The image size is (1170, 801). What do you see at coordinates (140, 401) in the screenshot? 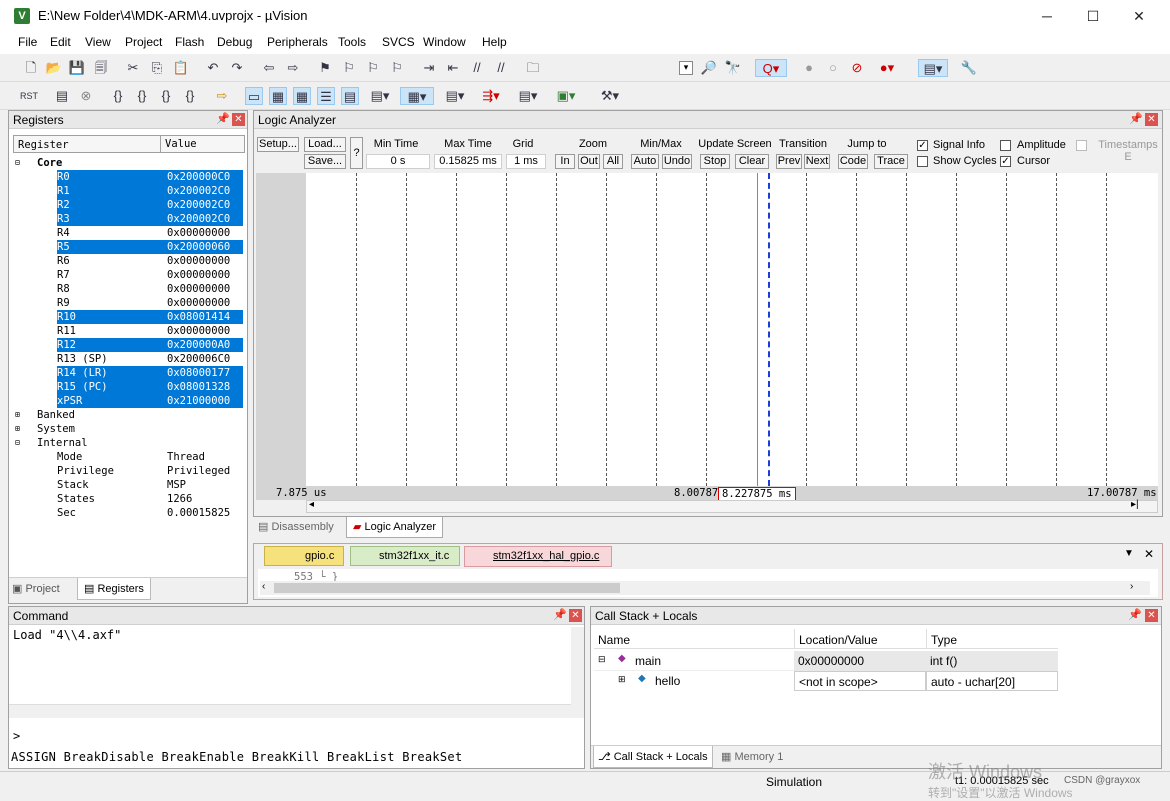
I see `register-row: ⊞ xPSR 0x21000000` at bounding box center [140, 401].